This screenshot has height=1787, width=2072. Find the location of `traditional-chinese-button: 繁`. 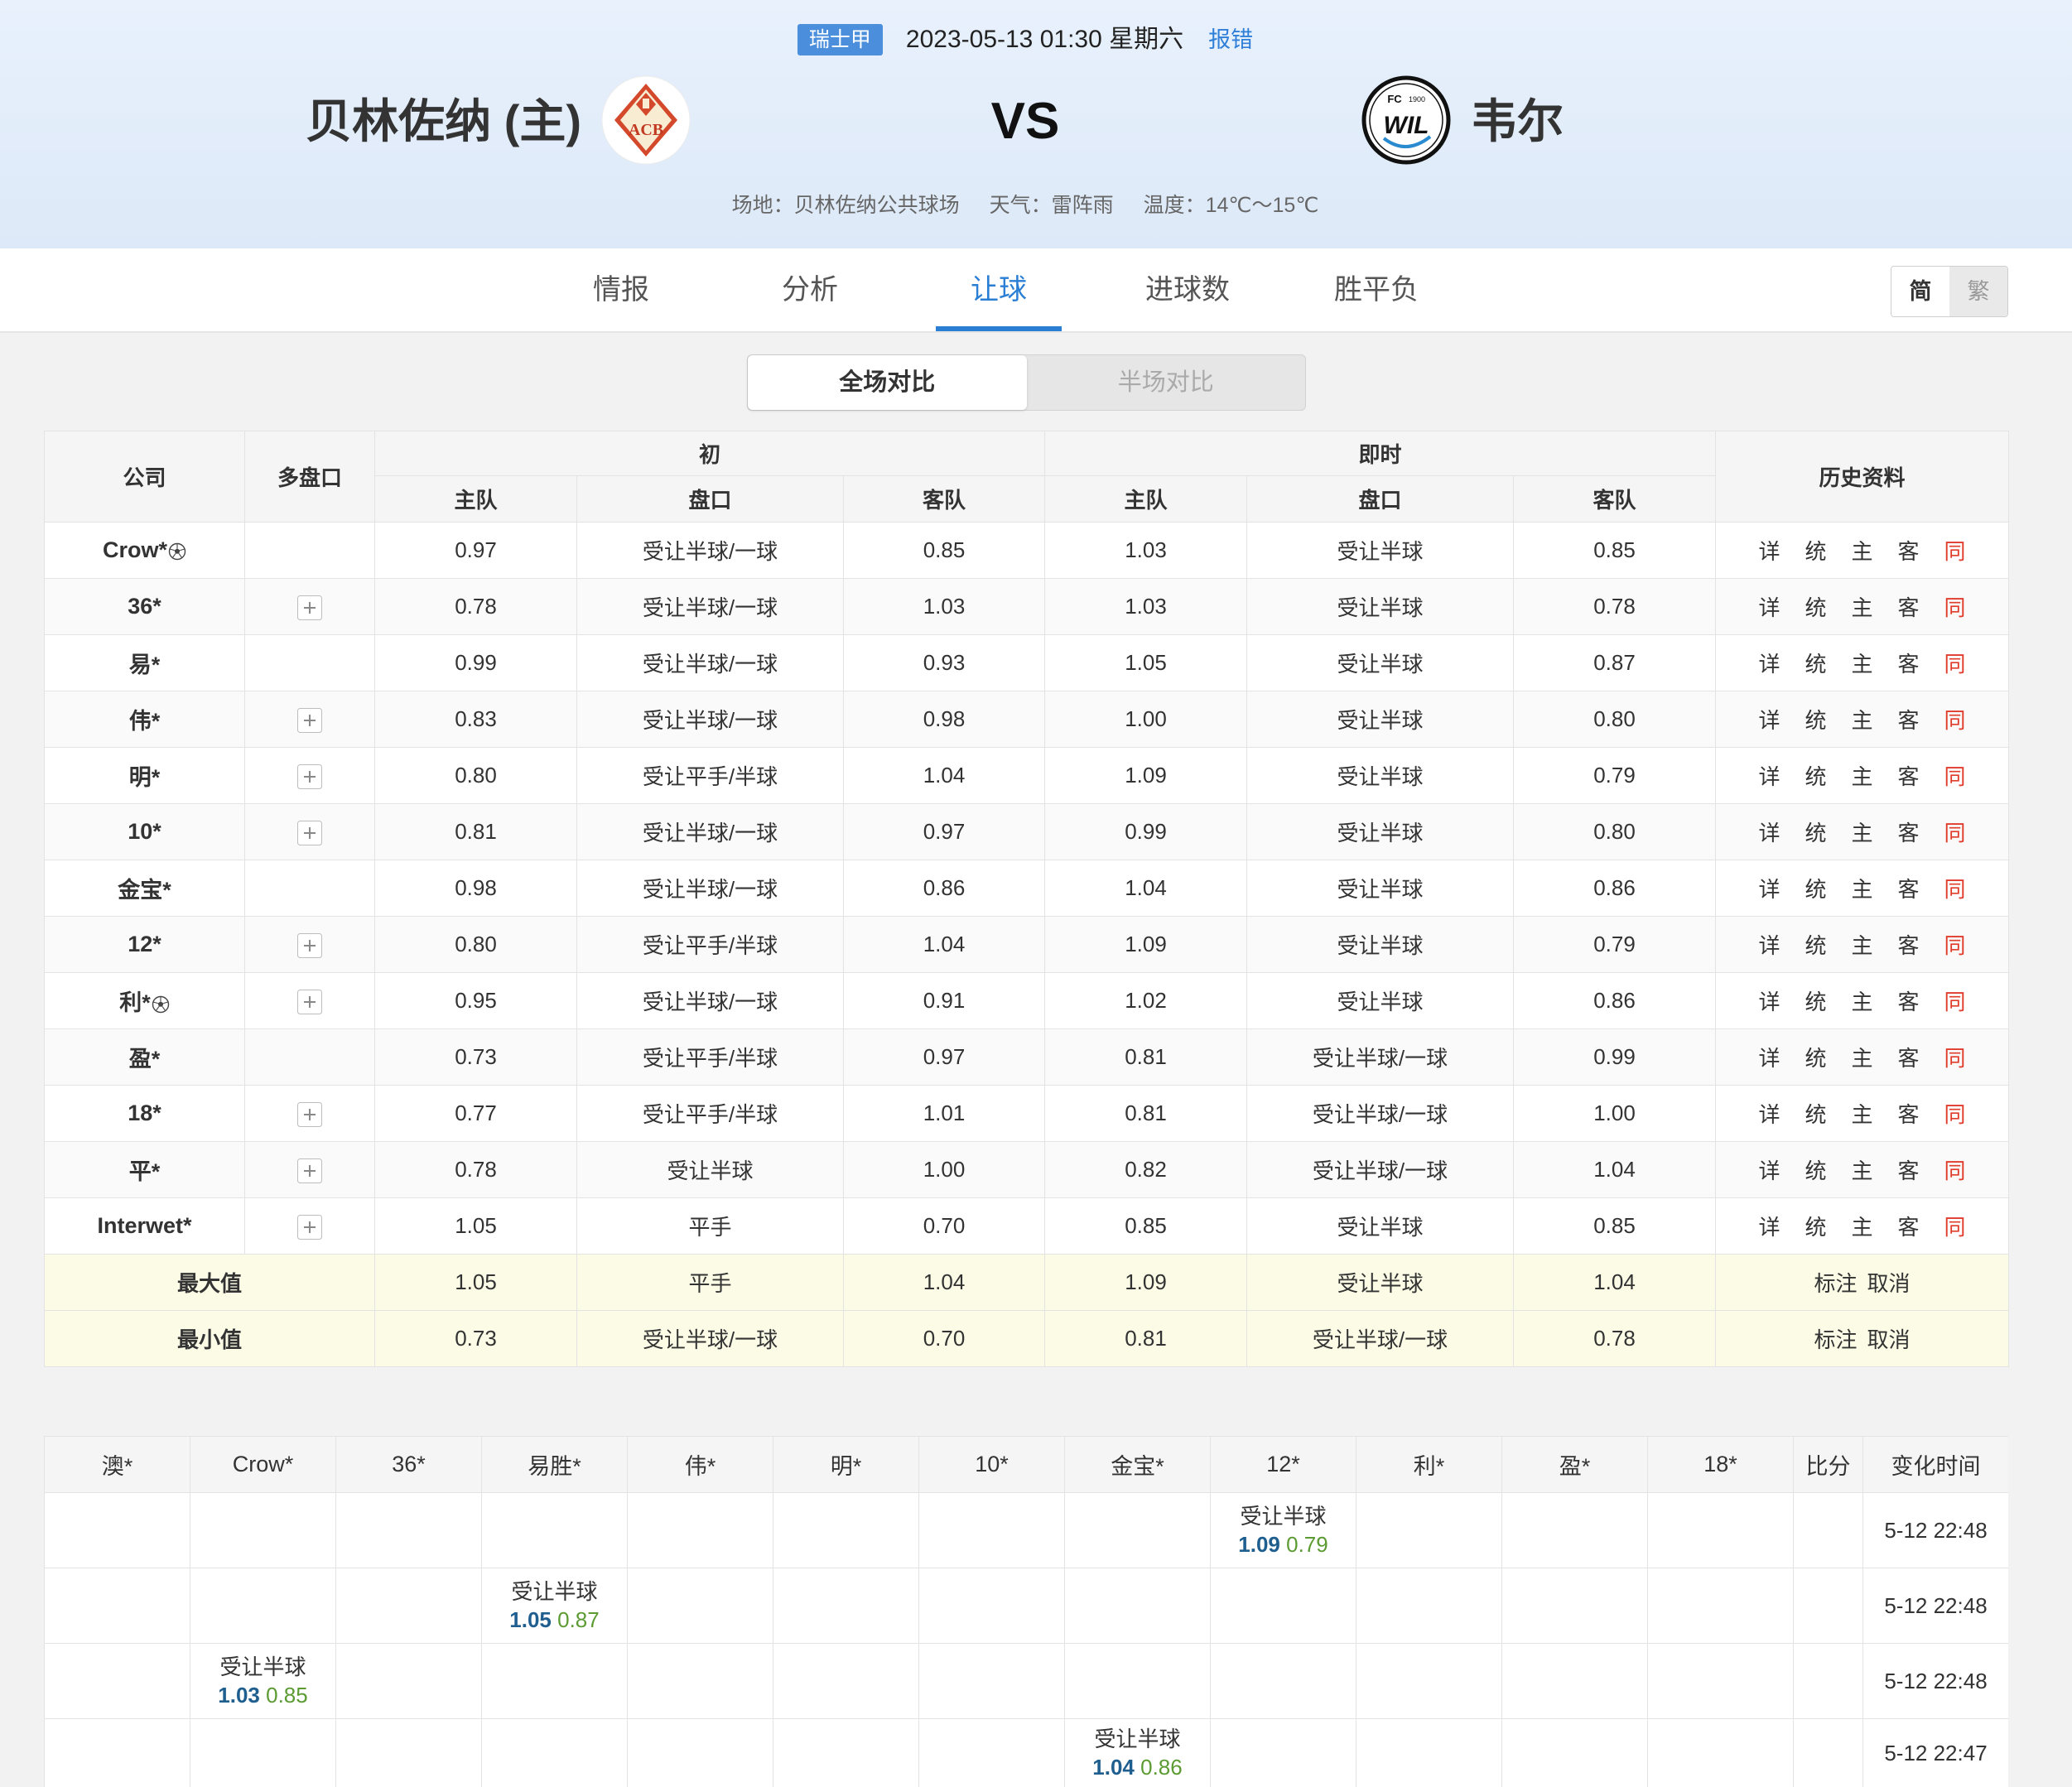

traditional-chinese-button: 繁 is located at coordinates (1978, 291).